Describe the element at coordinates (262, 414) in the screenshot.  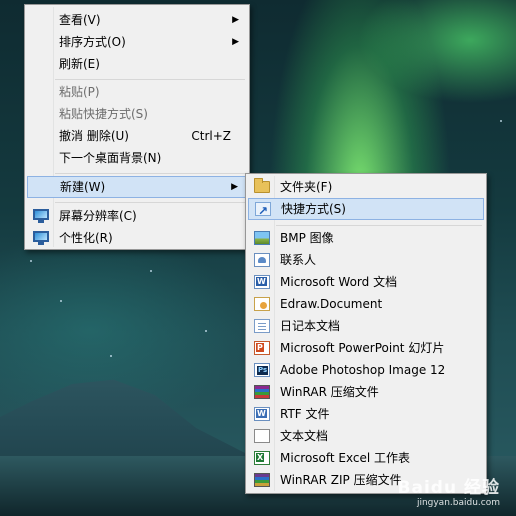
I see `rtf-doc-icon` at that location.